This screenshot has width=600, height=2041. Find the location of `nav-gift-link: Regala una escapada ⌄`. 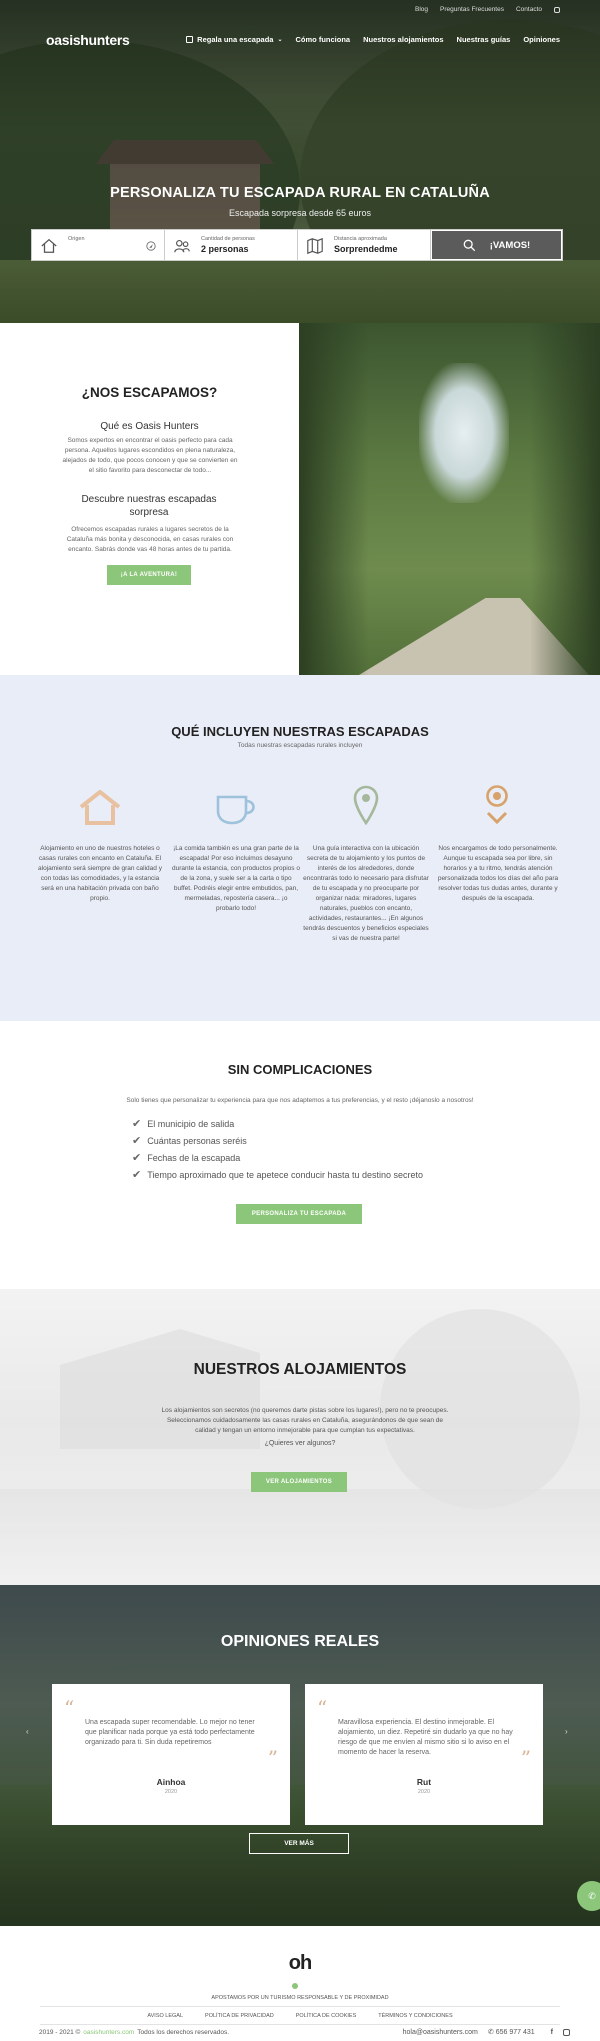

nav-gift-link: Regala una escapada ⌄ is located at coordinates (234, 39).